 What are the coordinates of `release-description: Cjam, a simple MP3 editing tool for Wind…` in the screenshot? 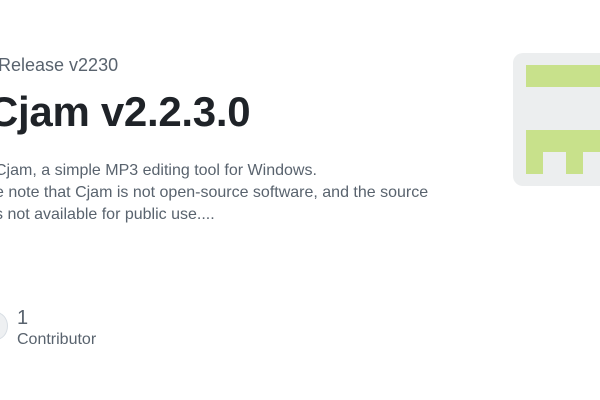 It's located at (237, 193).